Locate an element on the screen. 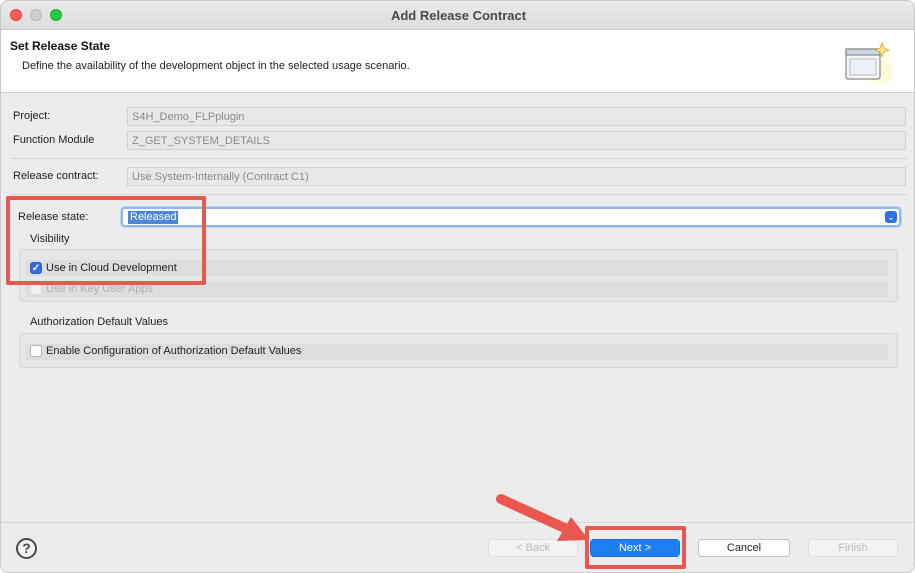  use-in-key-user-apps-checkbox is located at coordinates (36, 289).